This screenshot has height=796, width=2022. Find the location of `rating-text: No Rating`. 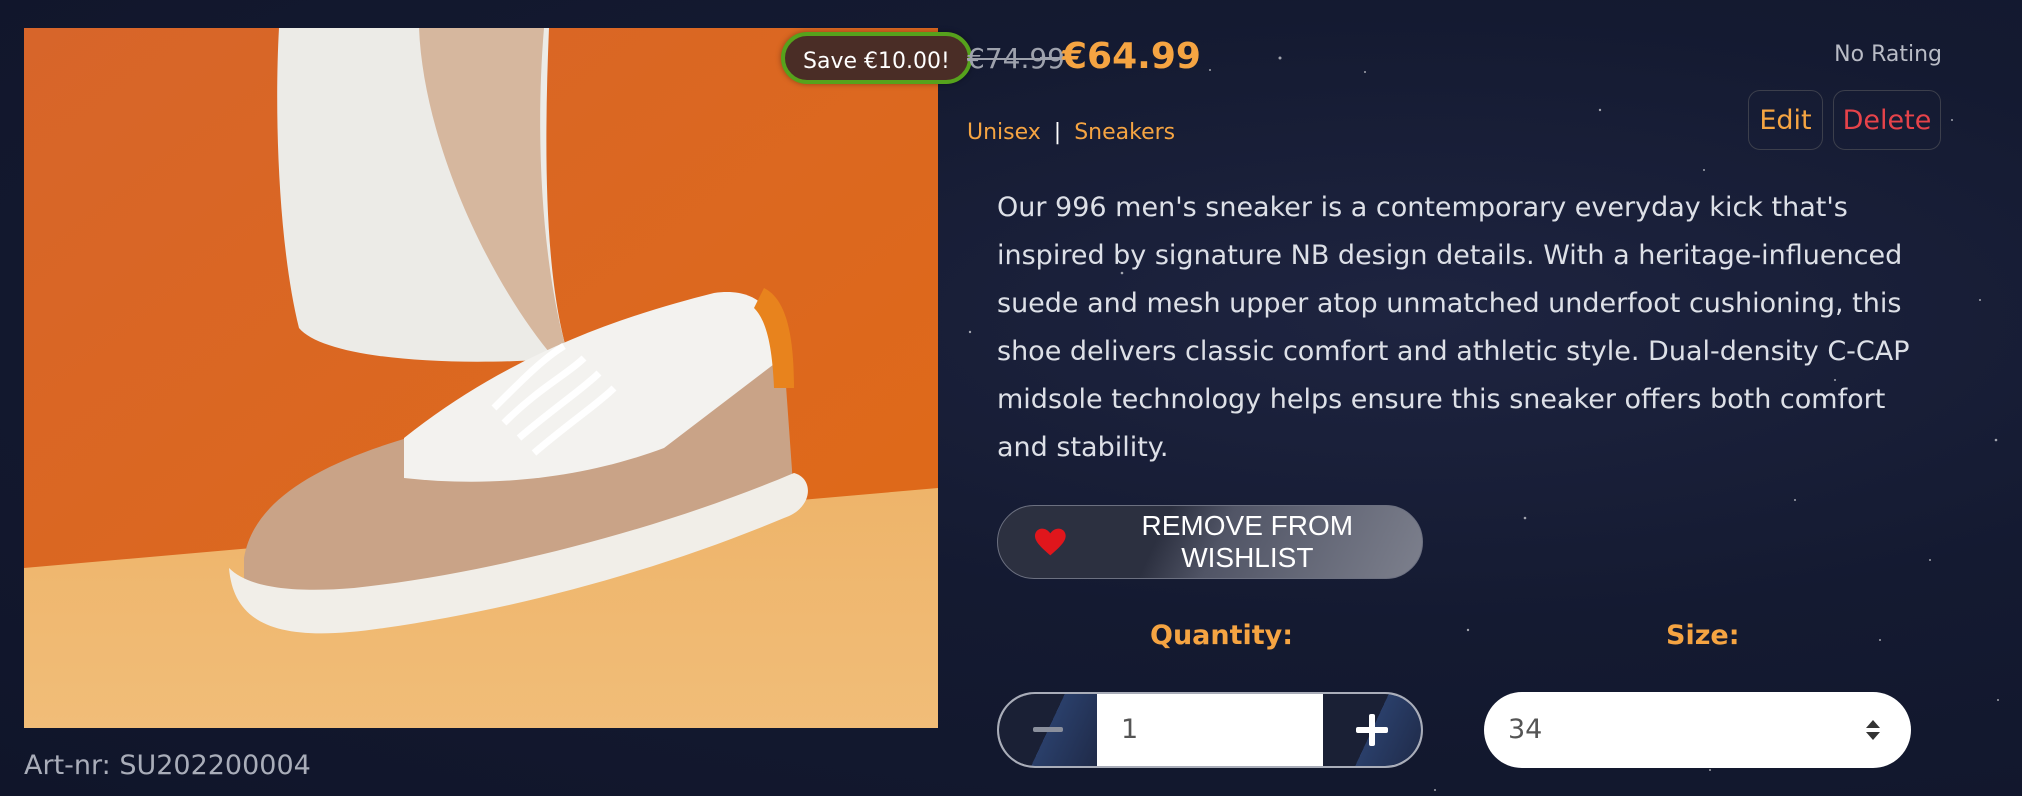

rating-text: No Rating is located at coordinates (1888, 54).